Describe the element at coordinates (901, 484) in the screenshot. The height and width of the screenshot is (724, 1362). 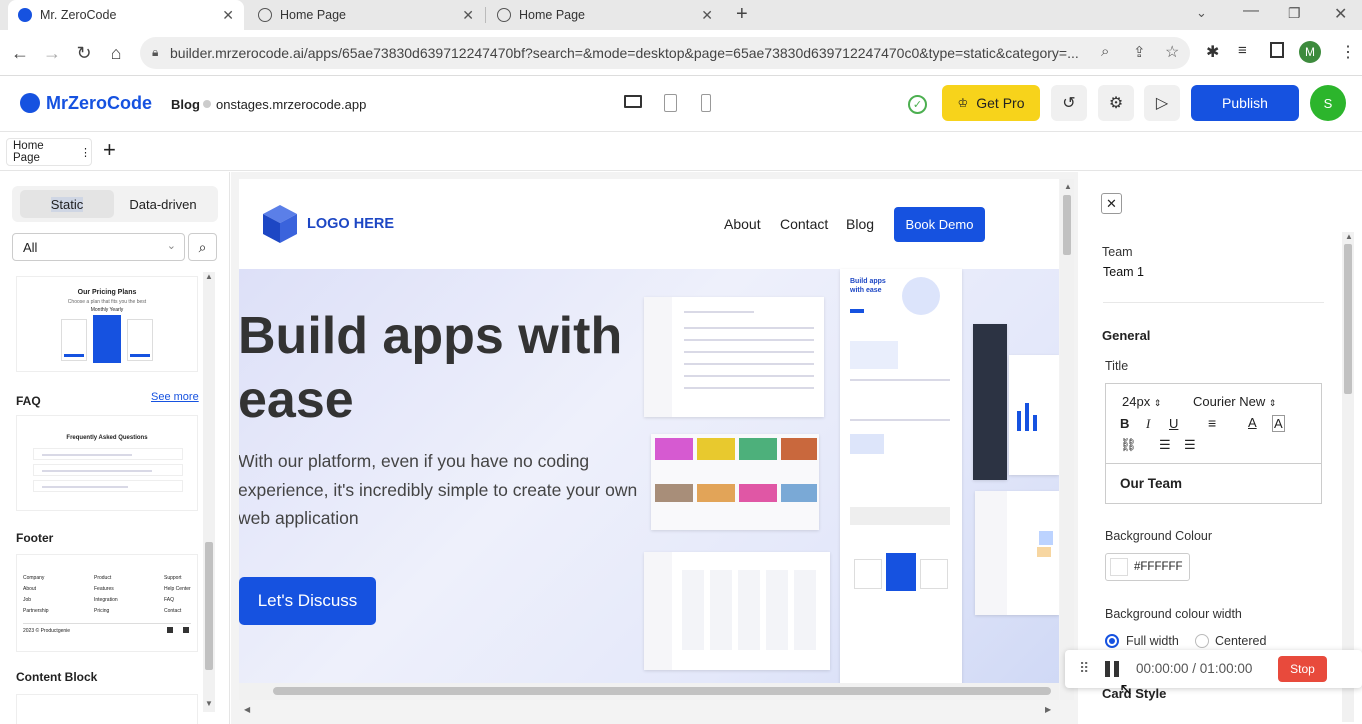
I see `landing-page-preview-mock: Build apps with ease` at that location.